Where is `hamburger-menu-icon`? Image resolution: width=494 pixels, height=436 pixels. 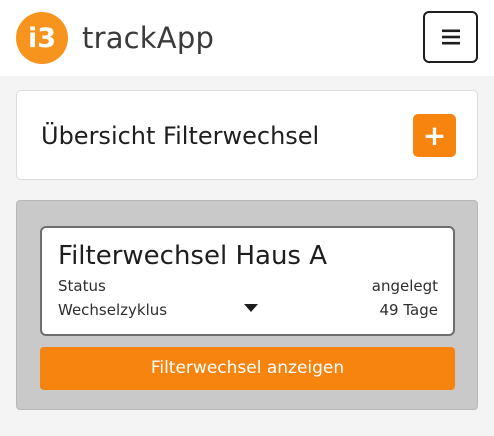 hamburger-menu-icon is located at coordinates (450, 37).